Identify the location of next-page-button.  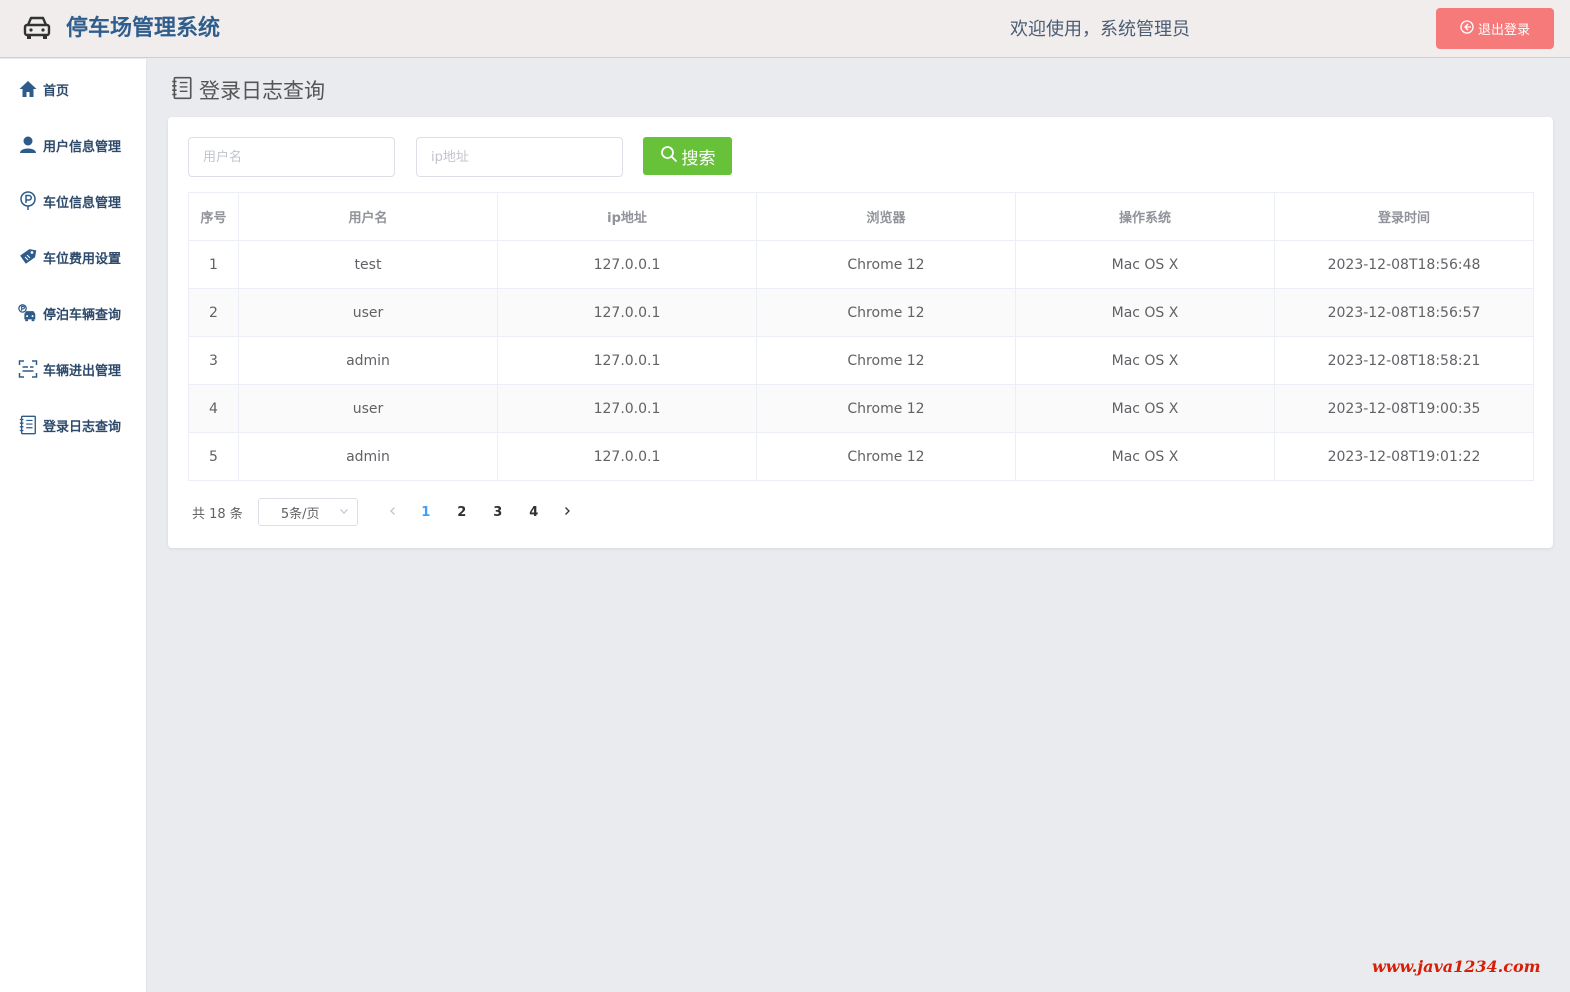
(567, 512).